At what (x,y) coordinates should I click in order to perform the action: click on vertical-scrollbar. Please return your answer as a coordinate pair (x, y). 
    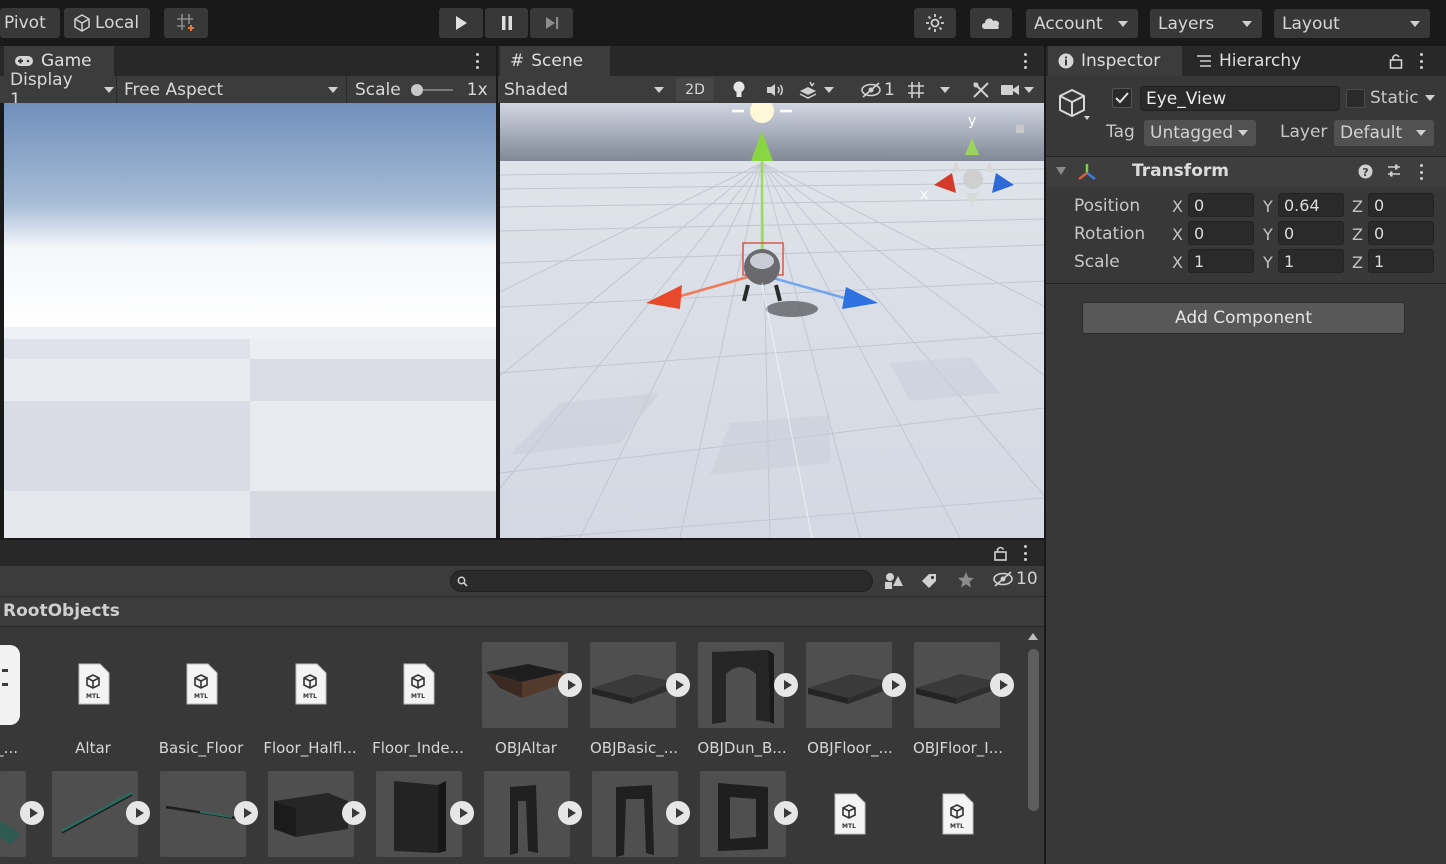
    Looking at the image, I should click on (1033, 745).